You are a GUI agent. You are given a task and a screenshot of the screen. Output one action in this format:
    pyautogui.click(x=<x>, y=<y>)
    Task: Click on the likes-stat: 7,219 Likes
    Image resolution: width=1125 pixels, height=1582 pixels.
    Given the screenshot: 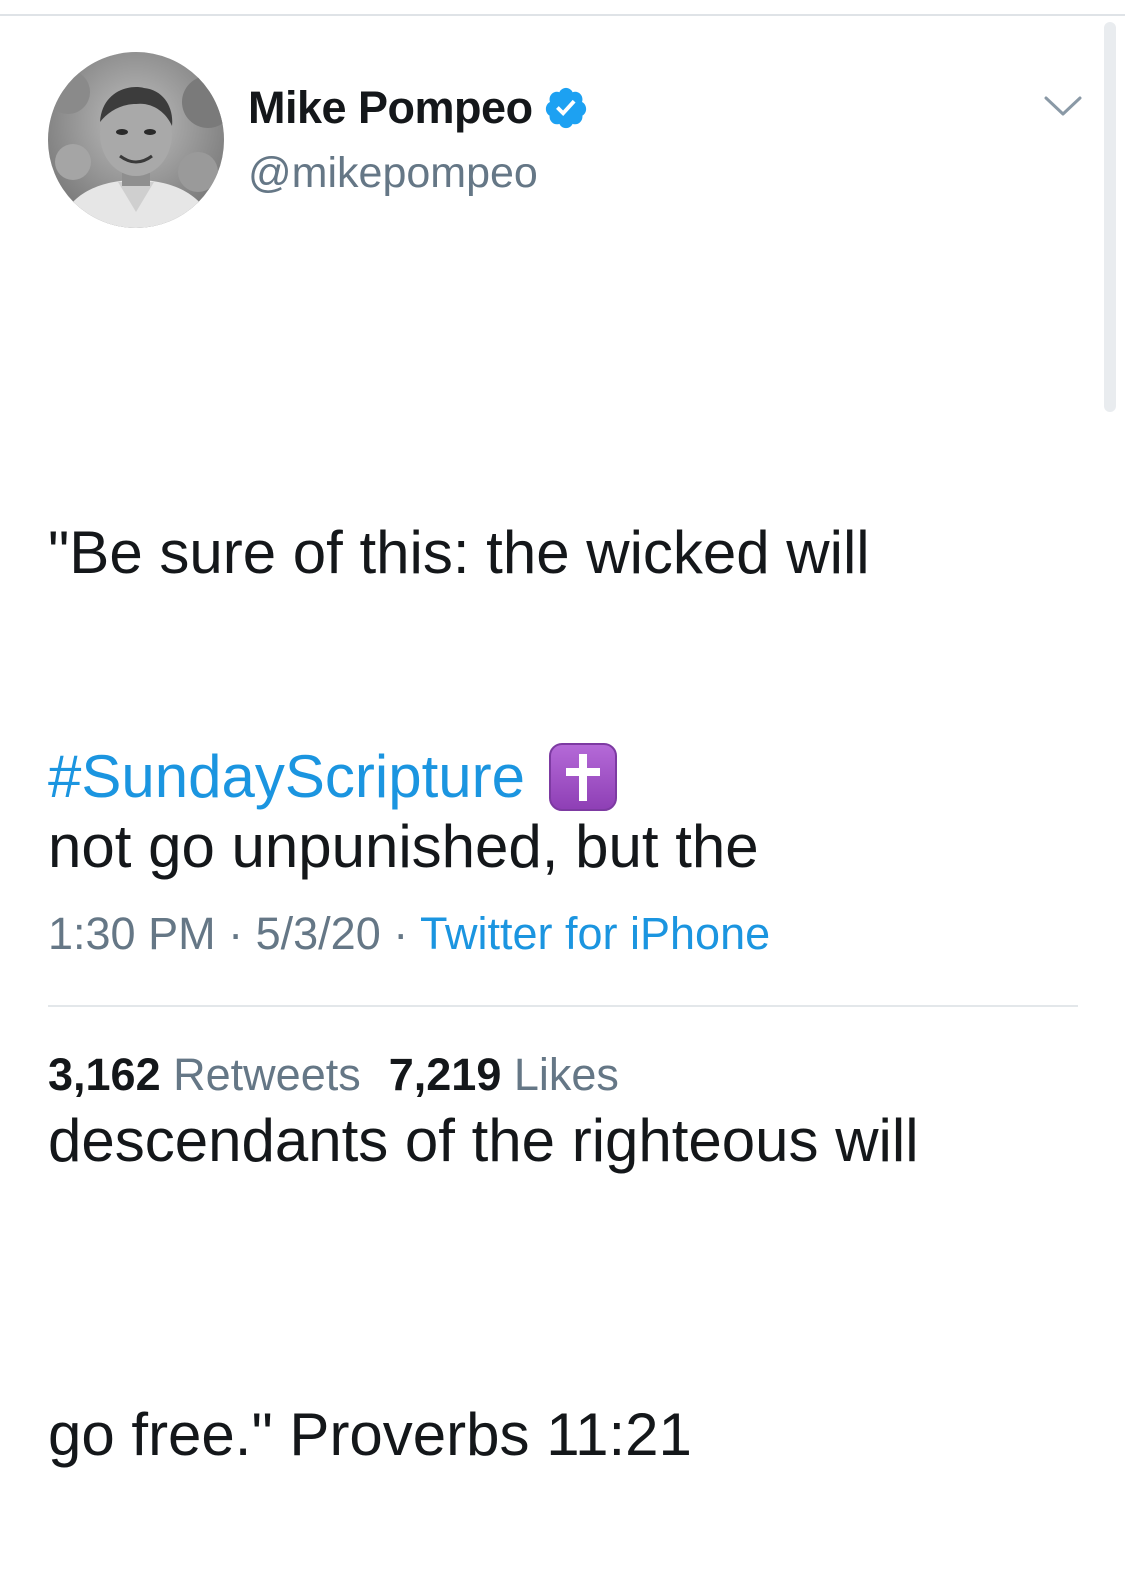 What is the action you would take?
    pyautogui.click(x=504, y=1075)
    